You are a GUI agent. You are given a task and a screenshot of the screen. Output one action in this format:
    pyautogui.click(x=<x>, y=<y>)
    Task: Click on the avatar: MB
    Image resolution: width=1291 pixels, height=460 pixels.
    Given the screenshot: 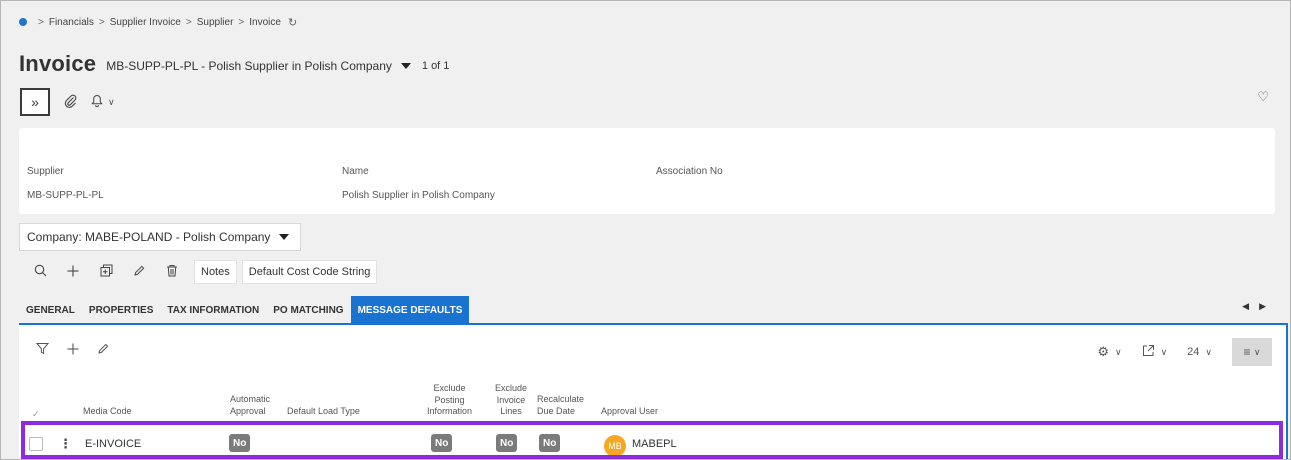 What is the action you would take?
    pyautogui.click(x=615, y=446)
    